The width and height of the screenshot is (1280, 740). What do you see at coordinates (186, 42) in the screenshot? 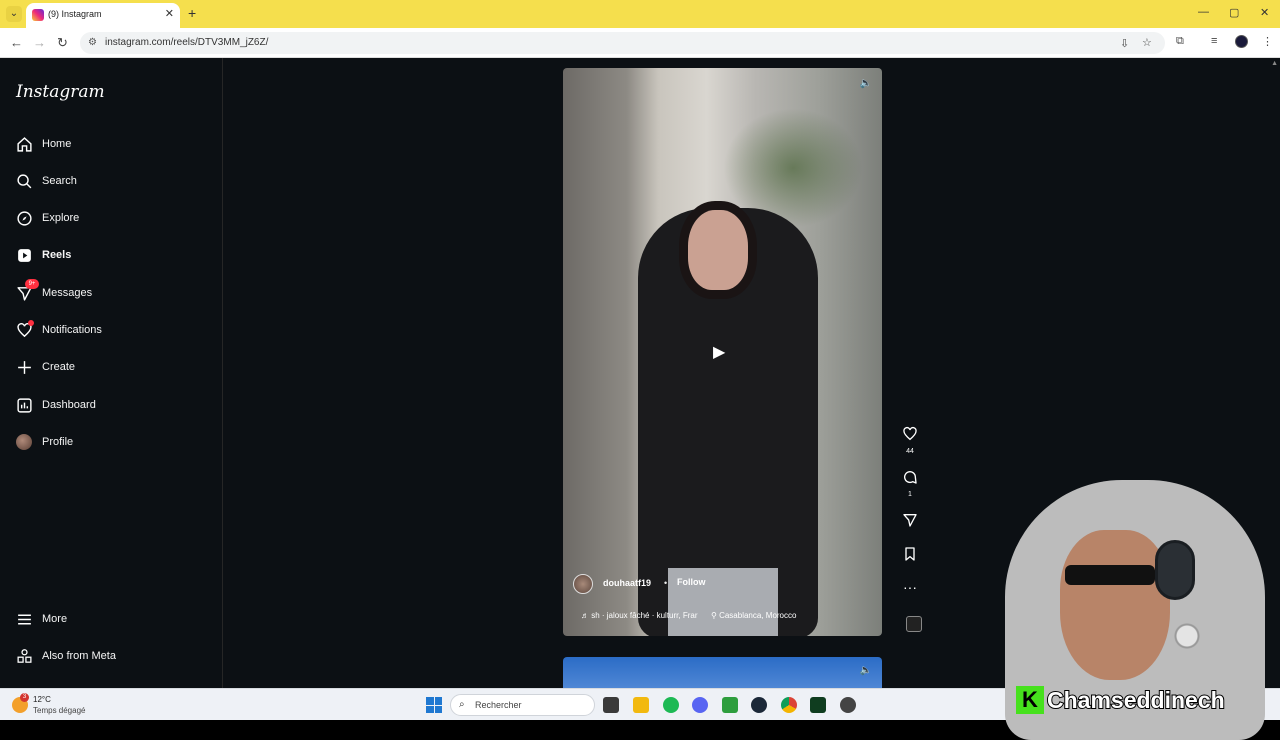
I see `url-text: instagram.com/reels/DTV3MM_jZ6Z/` at bounding box center [186, 42].